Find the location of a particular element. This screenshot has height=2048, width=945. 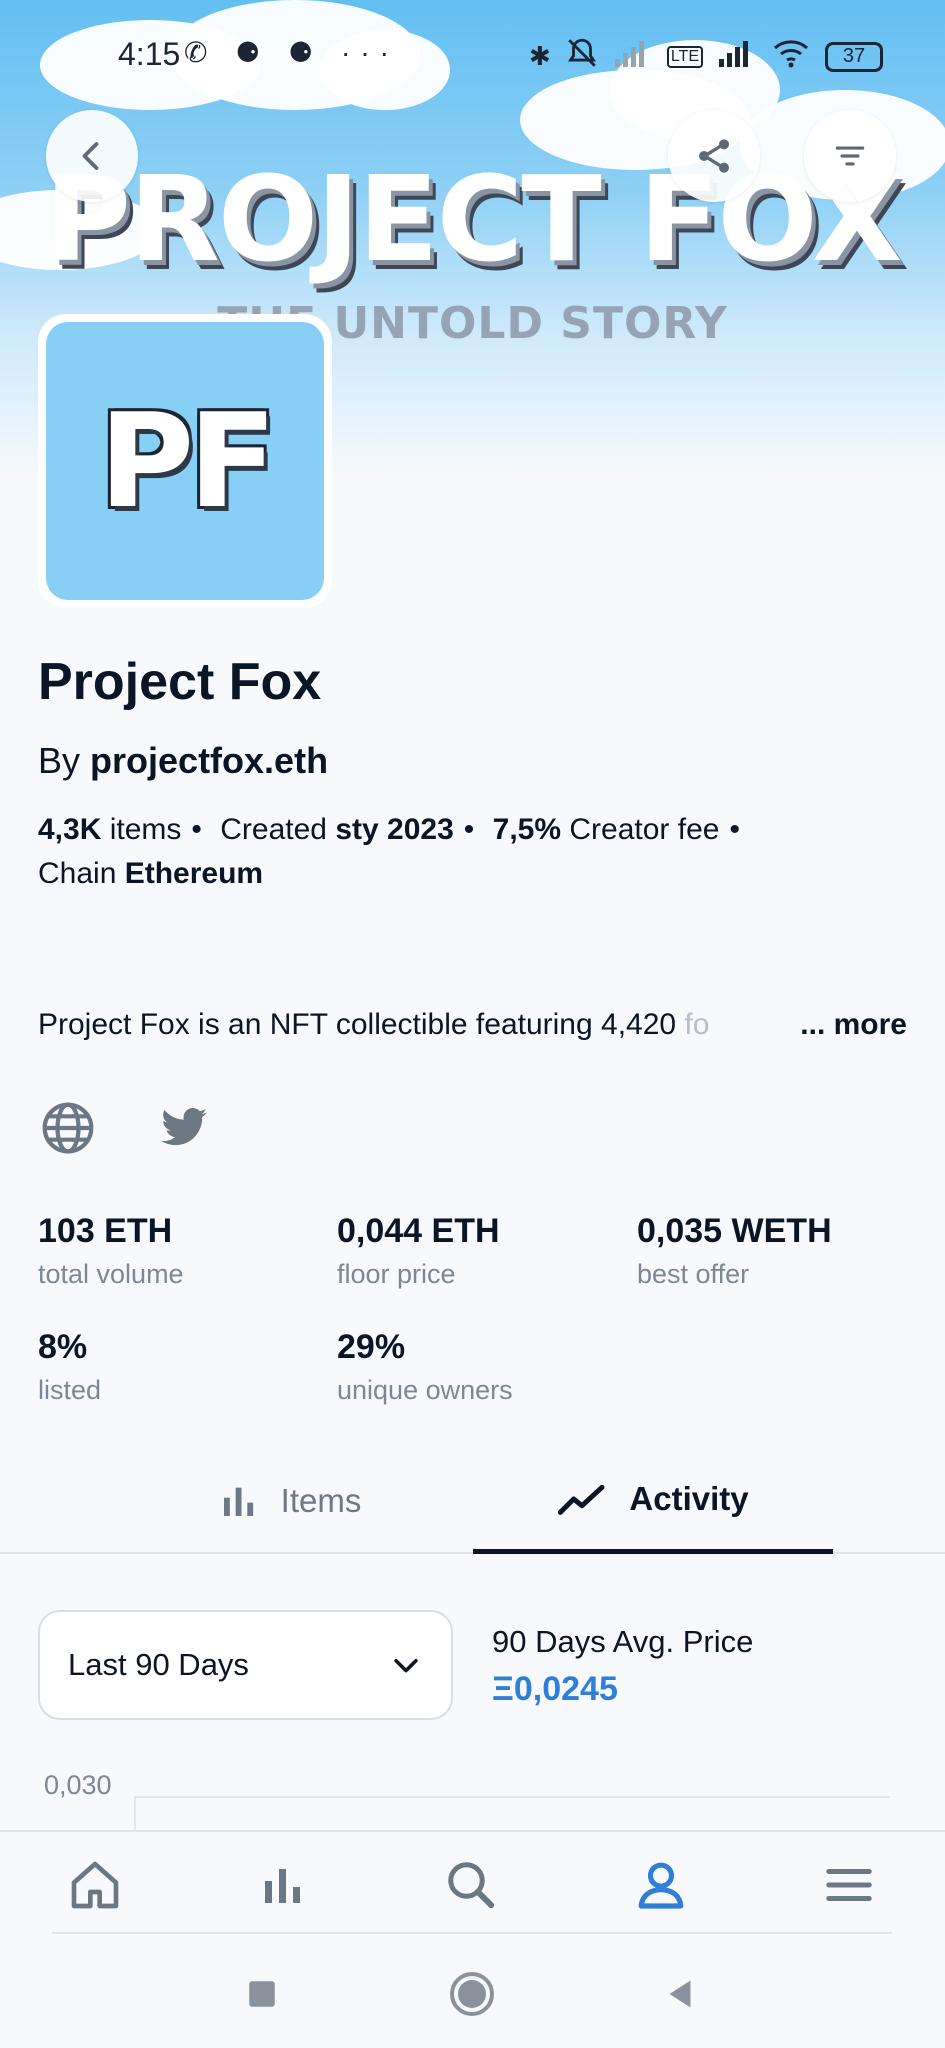

time-range-select: Last 90 Days is located at coordinates (245, 1665).